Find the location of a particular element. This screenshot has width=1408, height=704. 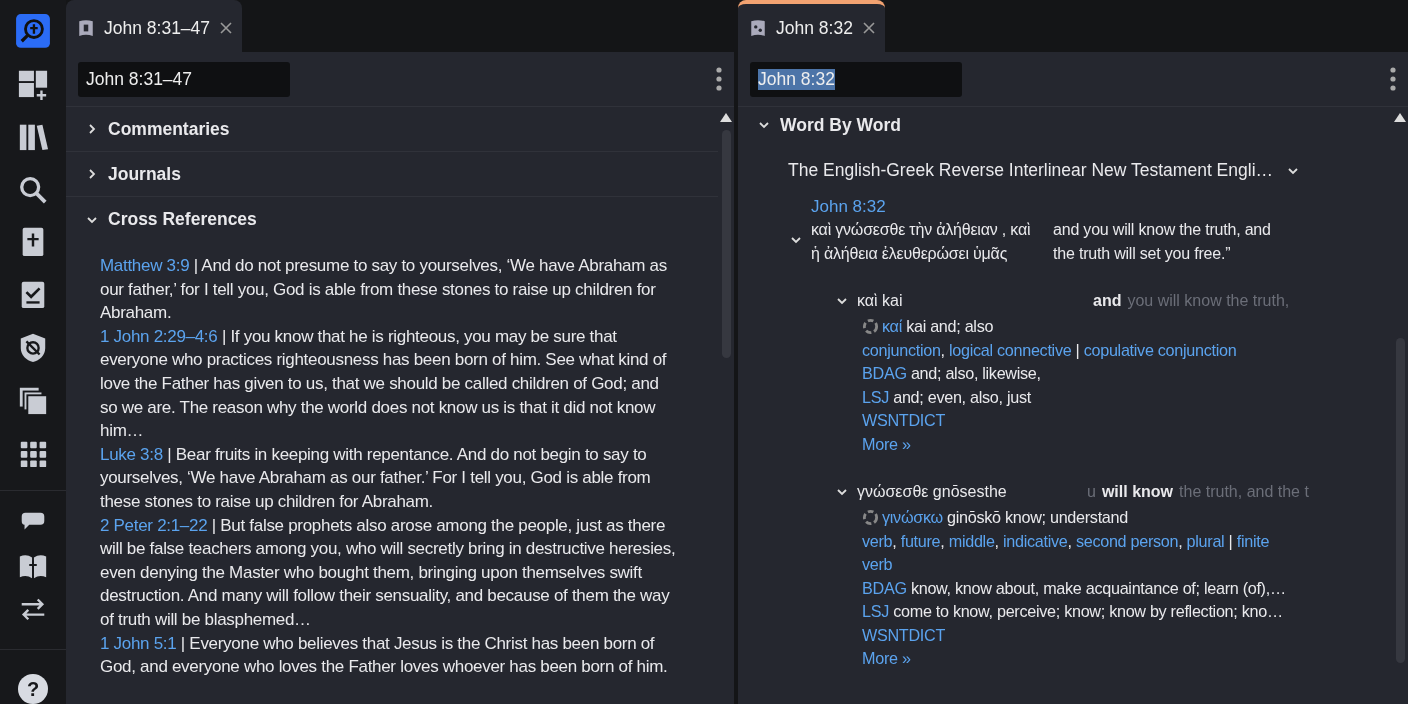

morphology-link: second person is located at coordinates (1127, 540).